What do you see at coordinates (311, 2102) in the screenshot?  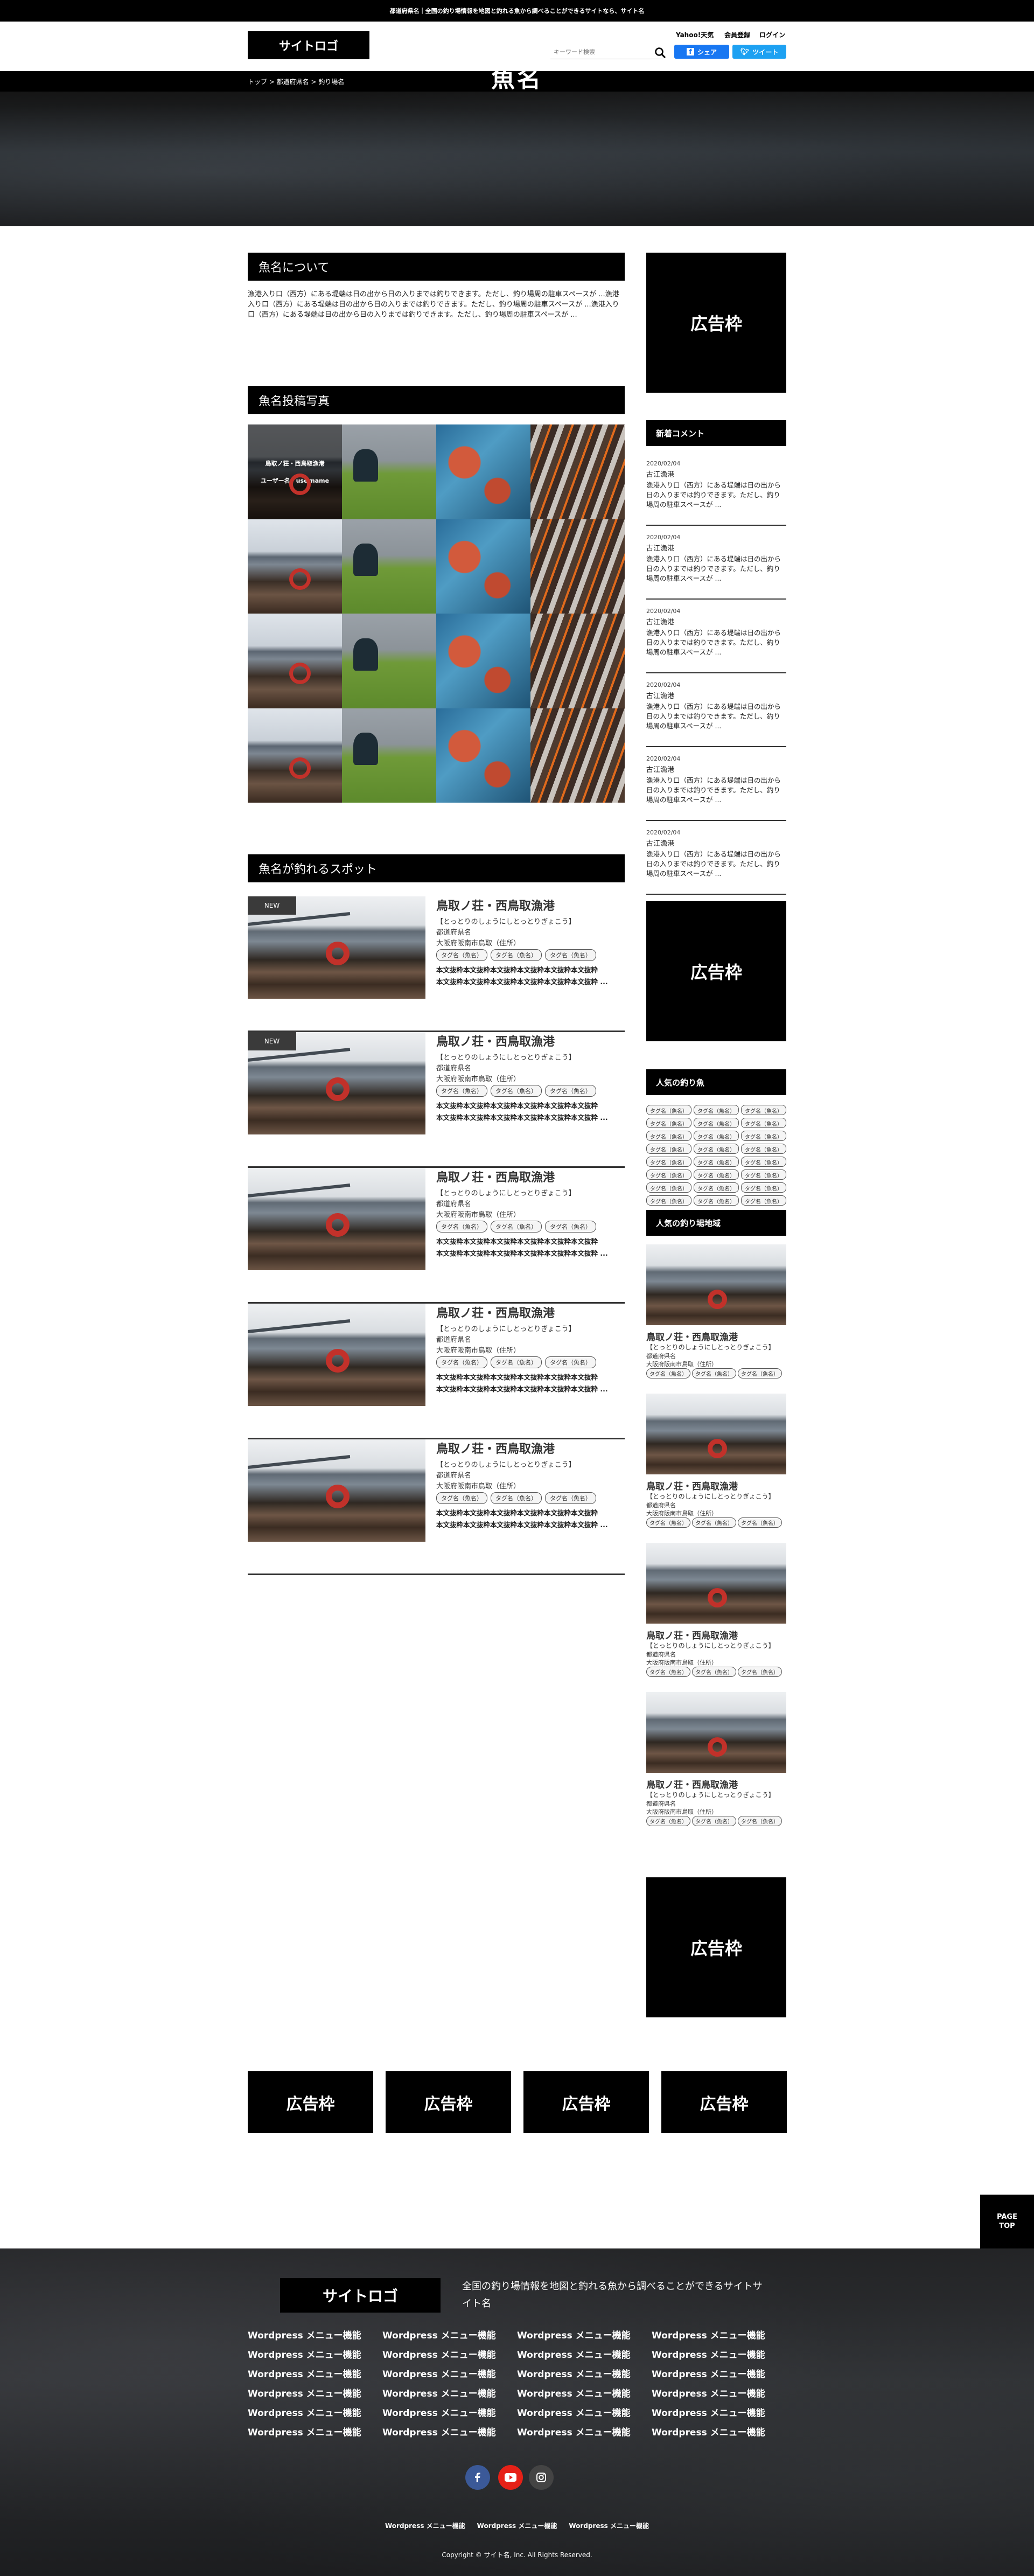 I see `ad-slot-bottom-1: 広告枠` at bounding box center [311, 2102].